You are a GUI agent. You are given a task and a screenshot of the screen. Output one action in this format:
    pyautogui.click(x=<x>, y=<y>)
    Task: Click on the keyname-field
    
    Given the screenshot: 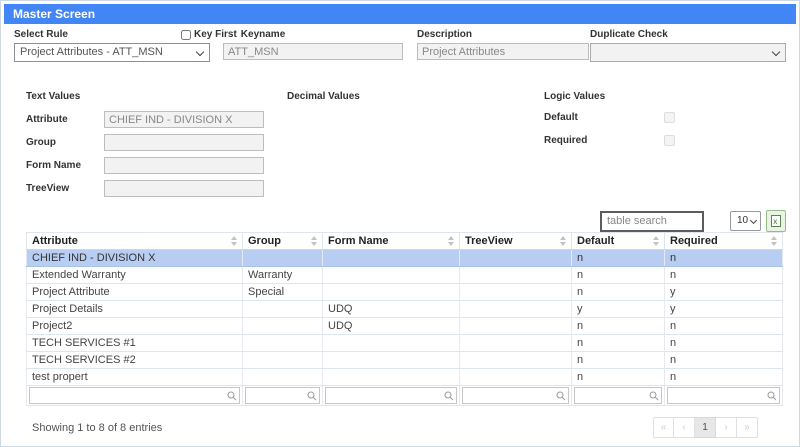 What is the action you would take?
    pyautogui.click(x=313, y=51)
    